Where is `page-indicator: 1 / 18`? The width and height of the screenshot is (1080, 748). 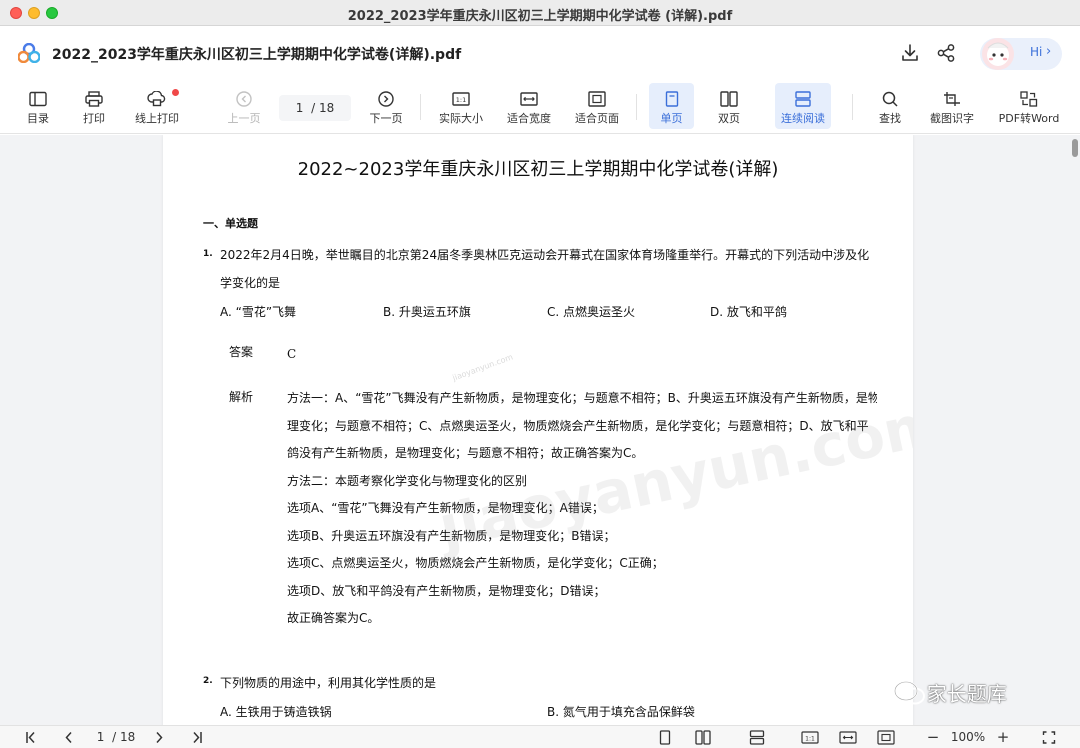
page-indicator: 1 / 18 is located at coordinates (116, 737).